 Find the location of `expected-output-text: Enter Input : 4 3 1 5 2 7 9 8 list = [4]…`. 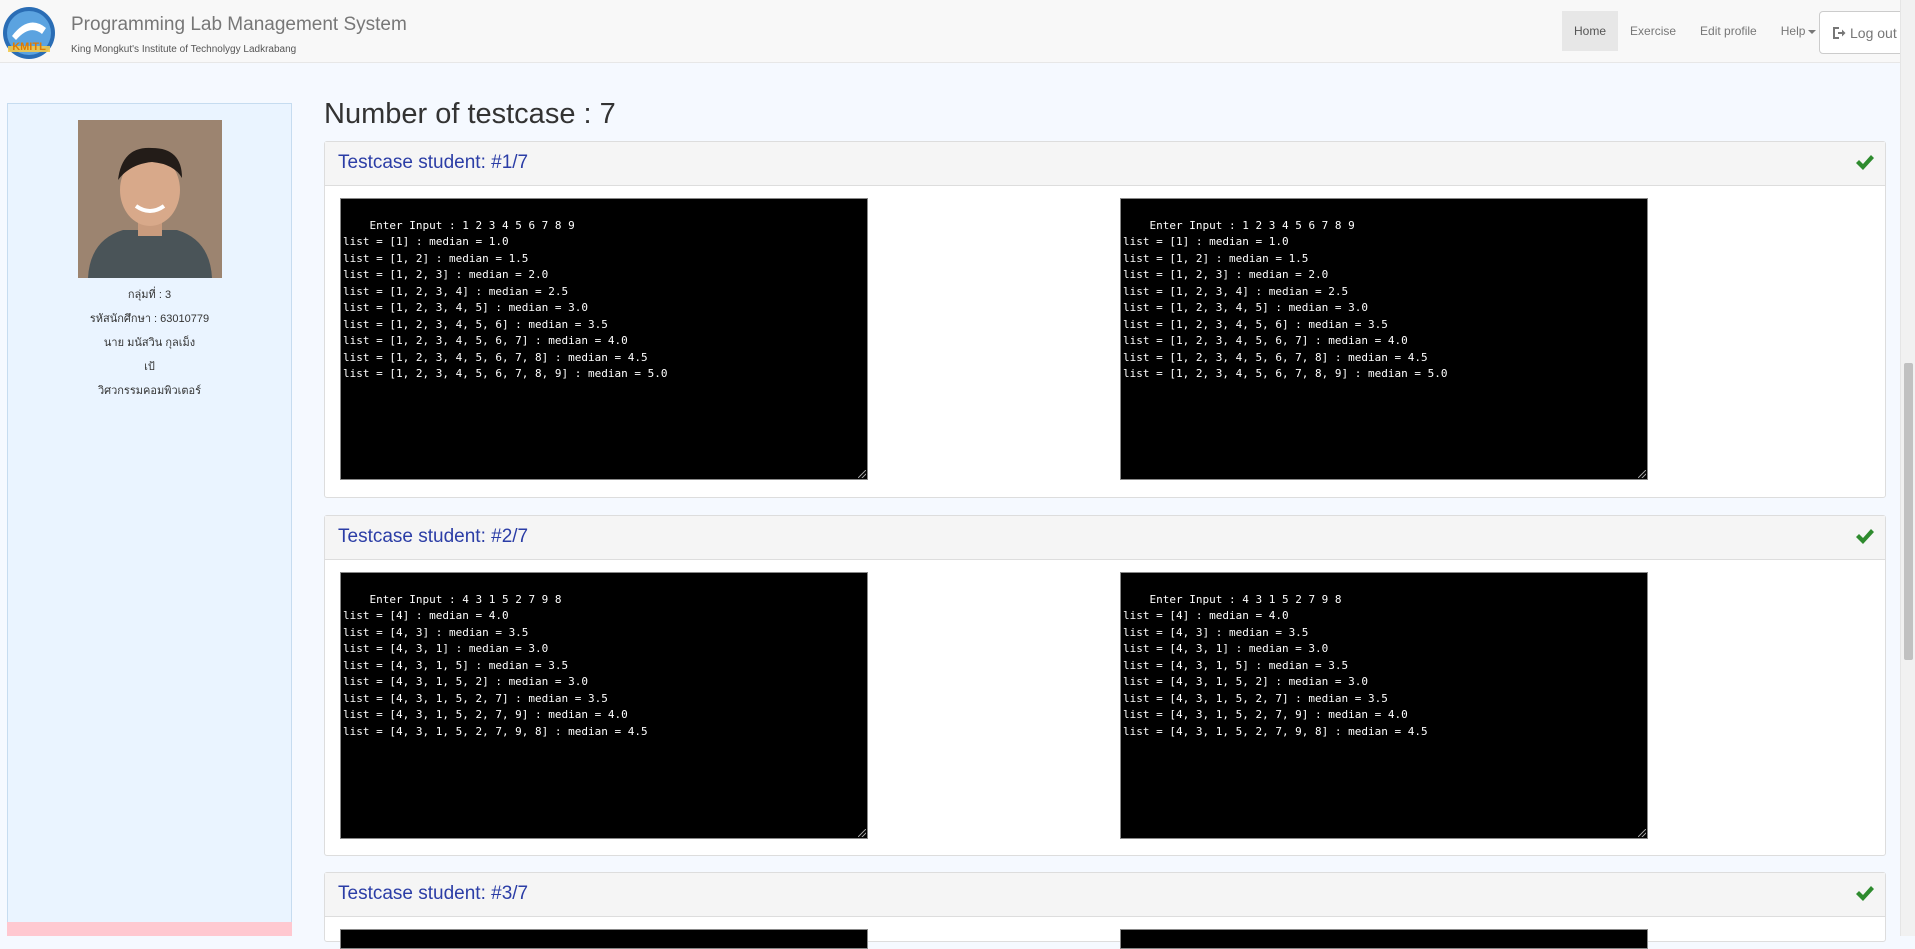

expected-output-text: Enter Input : 4 3 1 5 2 7 9 8 list = [4]… is located at coordinates (1275, 665).